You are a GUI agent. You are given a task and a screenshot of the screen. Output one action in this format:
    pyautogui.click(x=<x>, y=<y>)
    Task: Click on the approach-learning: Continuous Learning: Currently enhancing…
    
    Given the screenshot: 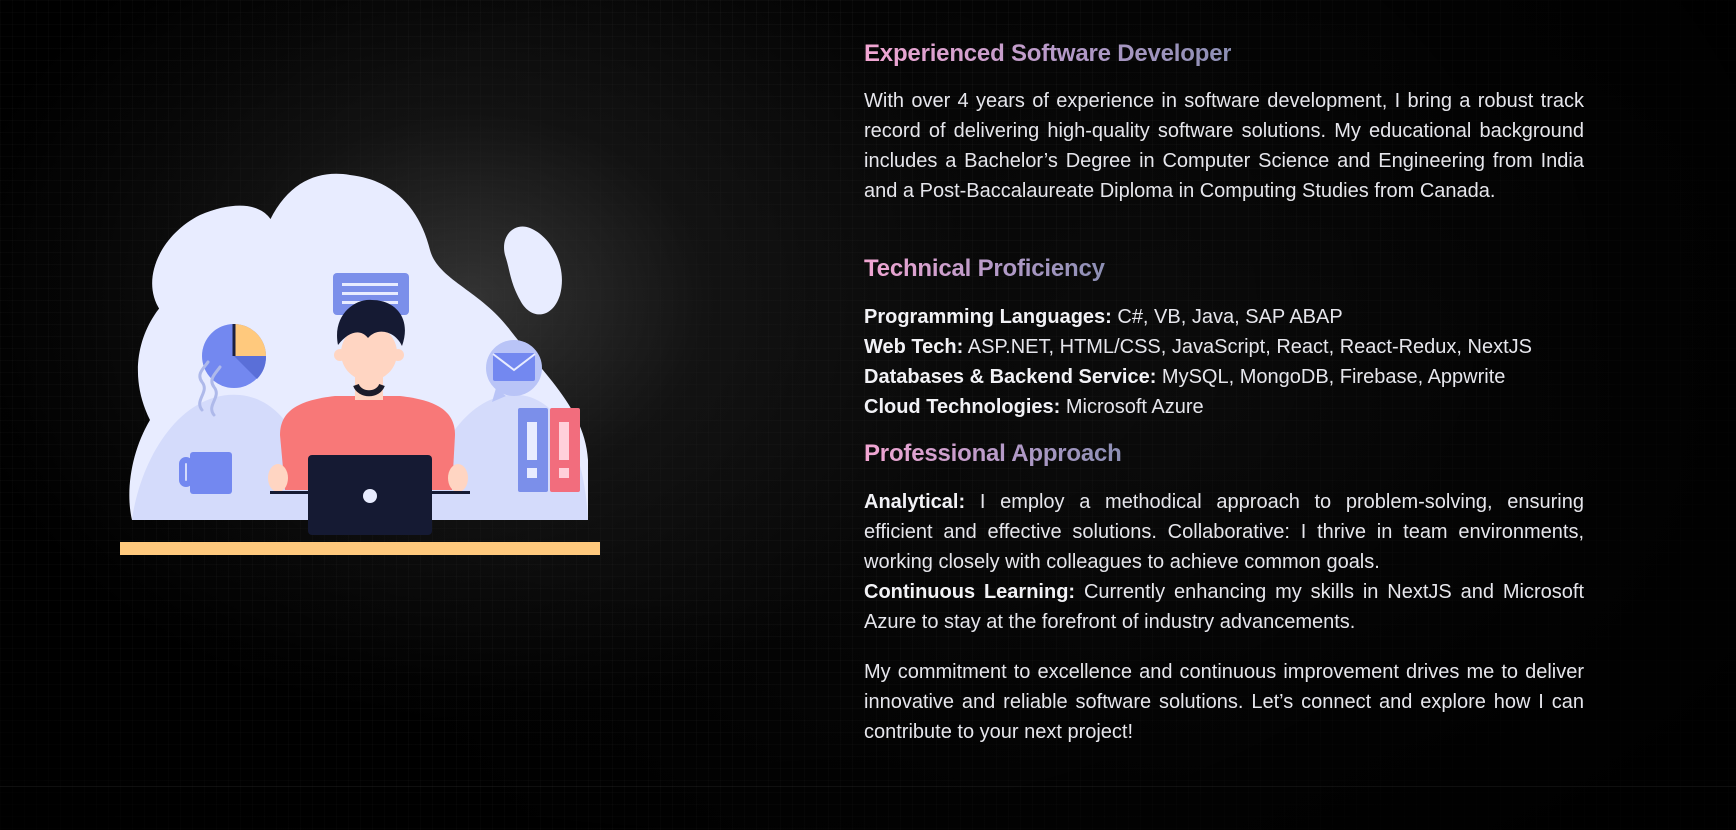 What is the action you would take?
    pyautogui.click(x=1224, y=607)
    